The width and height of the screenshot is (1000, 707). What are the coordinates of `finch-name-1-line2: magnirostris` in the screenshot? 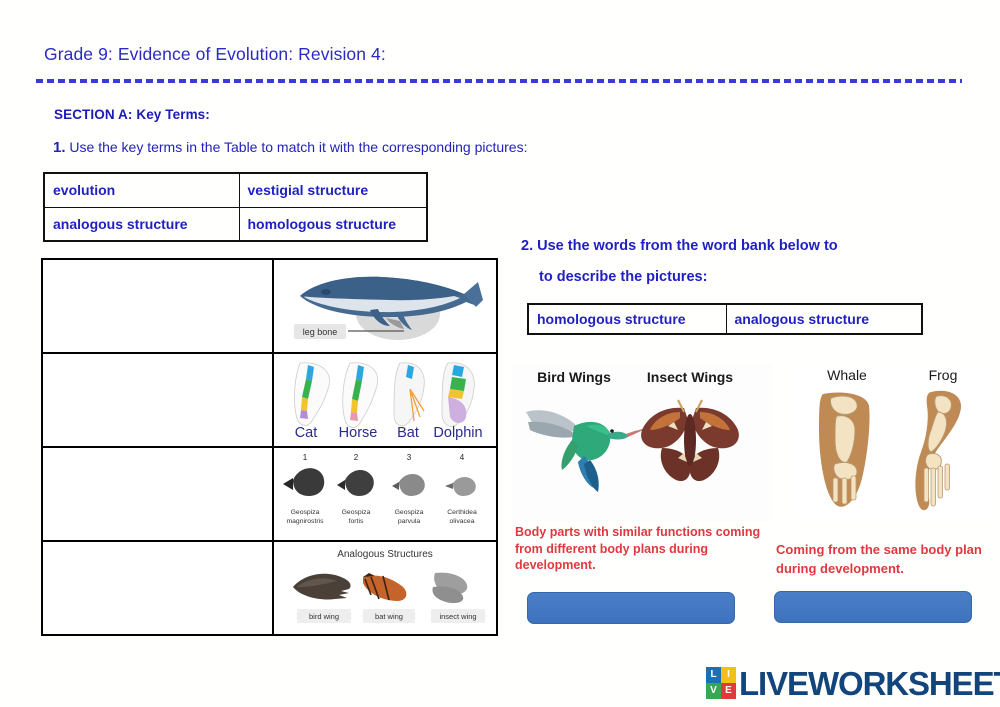 It's located at (305, 521).